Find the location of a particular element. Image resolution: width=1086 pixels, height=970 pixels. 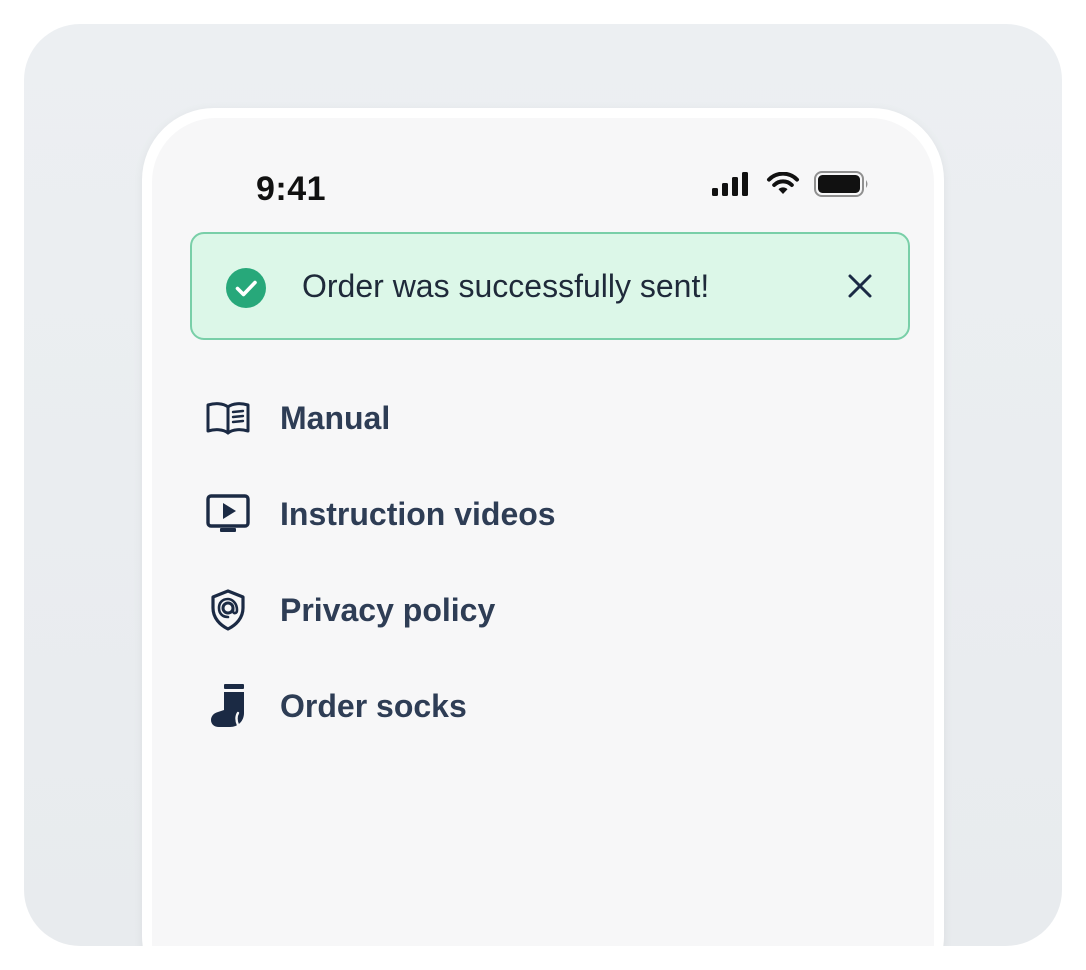

book-icon is located at coordinates (228, 418).